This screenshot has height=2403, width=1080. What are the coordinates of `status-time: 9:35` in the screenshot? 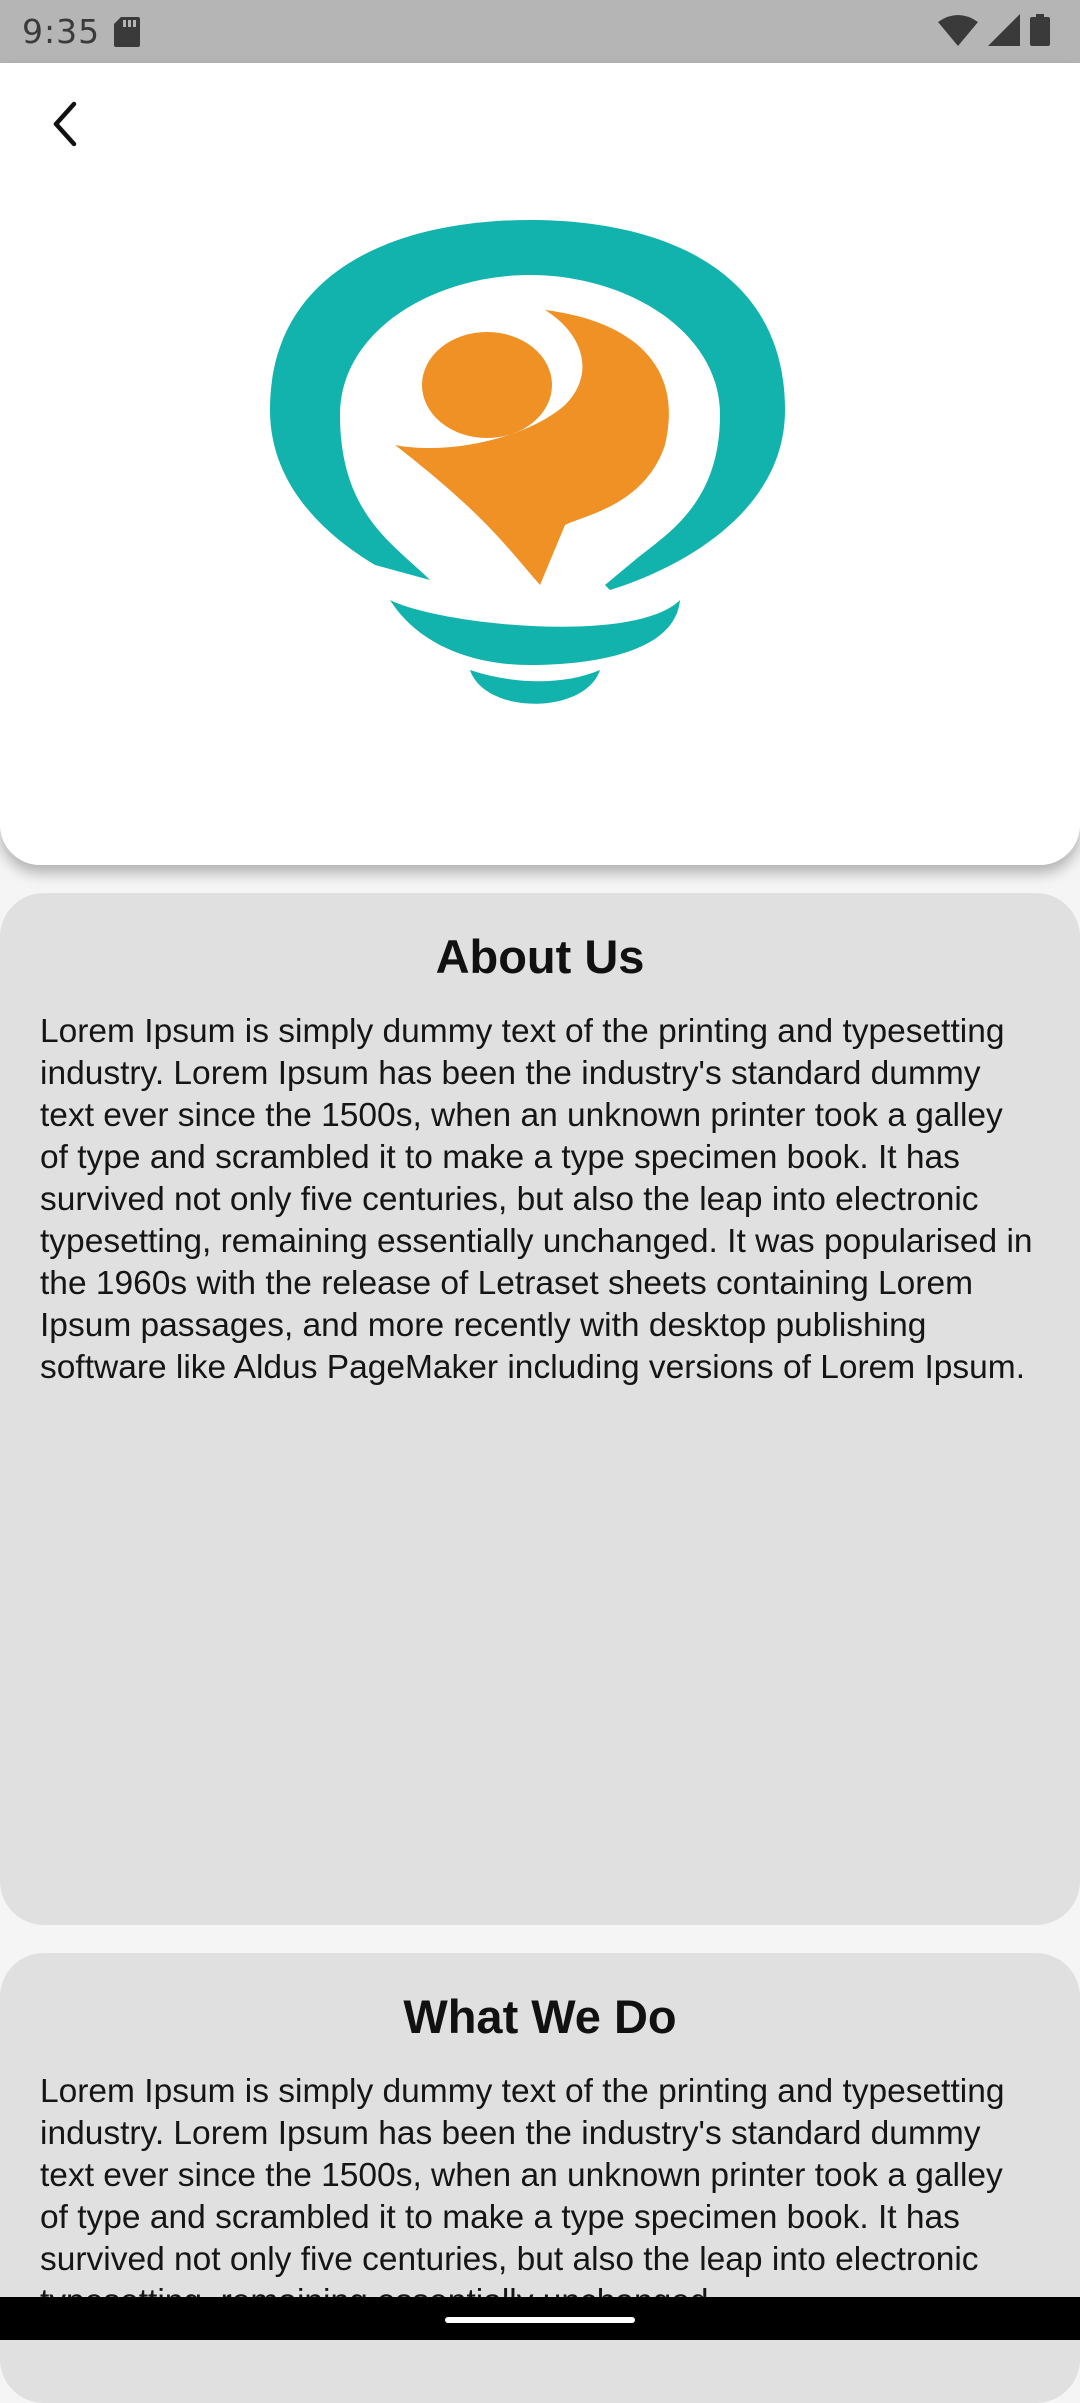 It's located at (61, 31).